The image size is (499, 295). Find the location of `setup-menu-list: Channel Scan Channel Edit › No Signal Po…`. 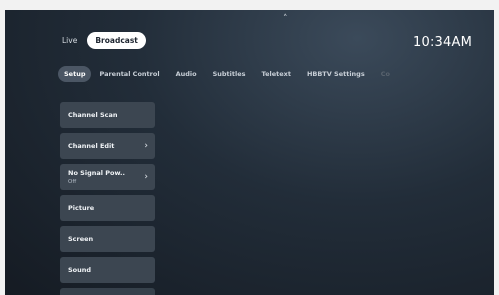

setup-menu-list: Channel Scan Channel Edit › No Signal Po… is located at coordinates (107, 198).